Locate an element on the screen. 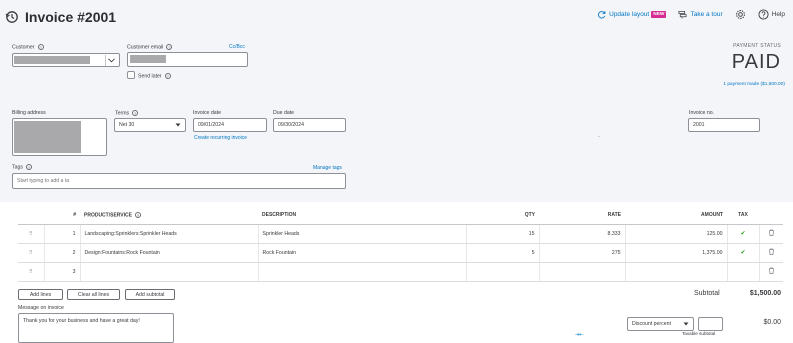 The image size is (793, 343). tags-label-text: Tags is located at coordinates (17, 167).